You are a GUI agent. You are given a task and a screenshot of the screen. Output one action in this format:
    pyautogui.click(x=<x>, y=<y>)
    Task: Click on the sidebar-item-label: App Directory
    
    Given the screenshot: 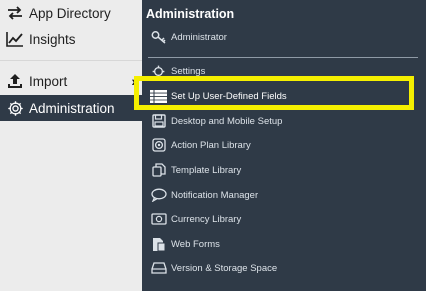 What is the action you would take?
    pyautogui.click(x=70, y=13)
    